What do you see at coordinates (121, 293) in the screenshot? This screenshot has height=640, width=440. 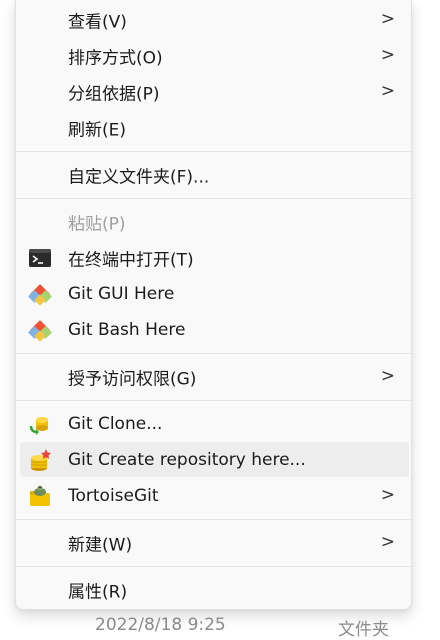 I see `menu-item-git-gui-label: Git GUI Here` at bounding box center [121, 293].